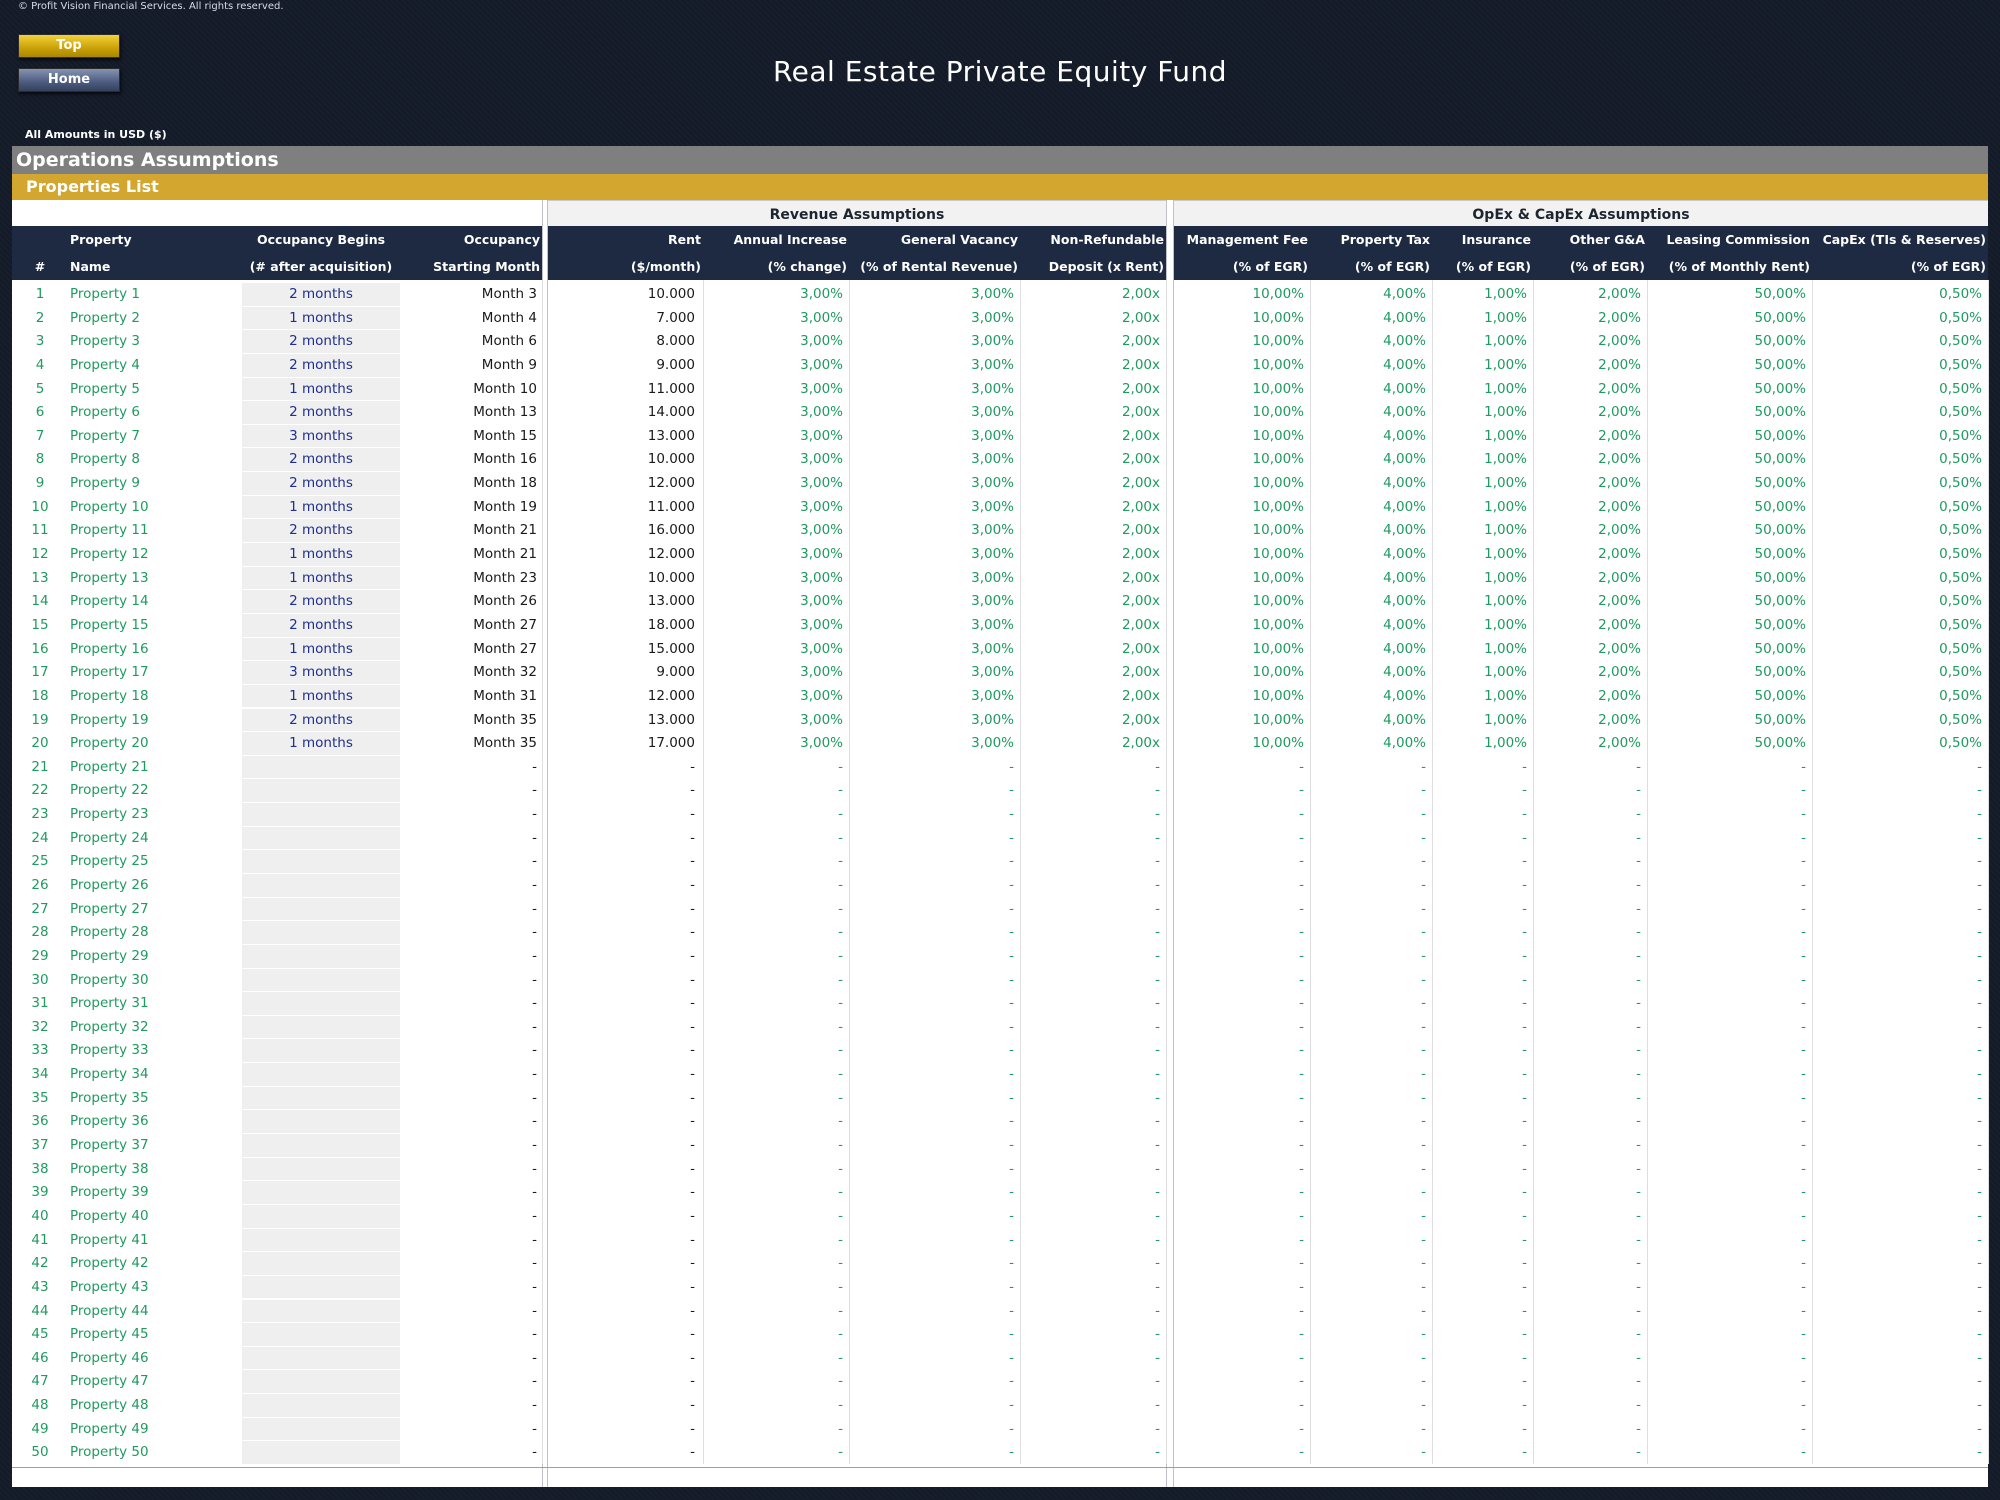 The height and width of the screenshot is (1500, 2000). What do you see at coordinates (671, 294) in the screenshot?
I see `rent-value: 10.000` at bounding box center [671, 294].